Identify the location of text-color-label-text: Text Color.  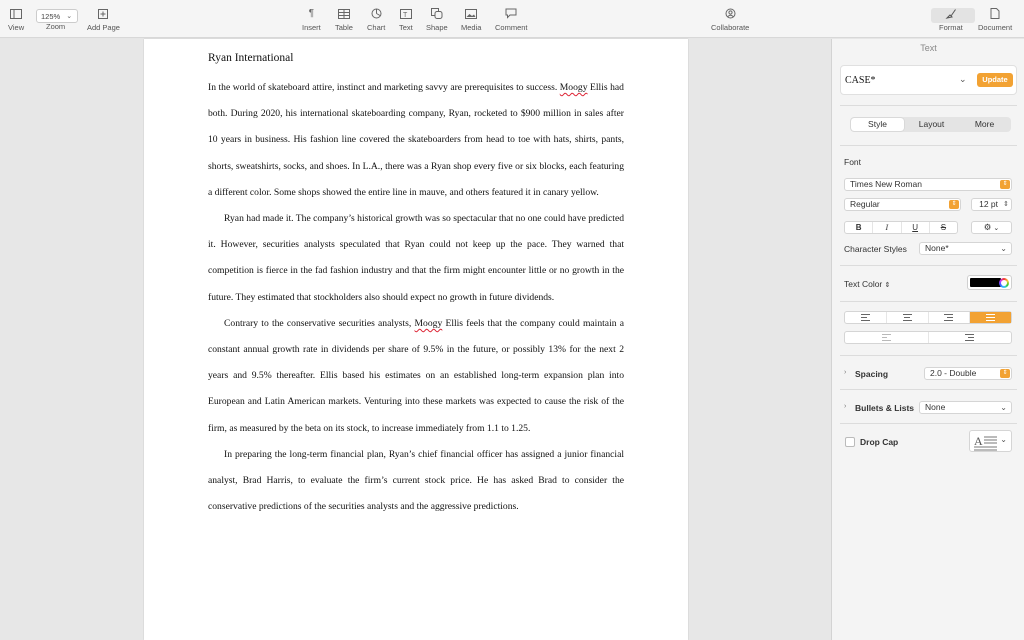
(863, 284).